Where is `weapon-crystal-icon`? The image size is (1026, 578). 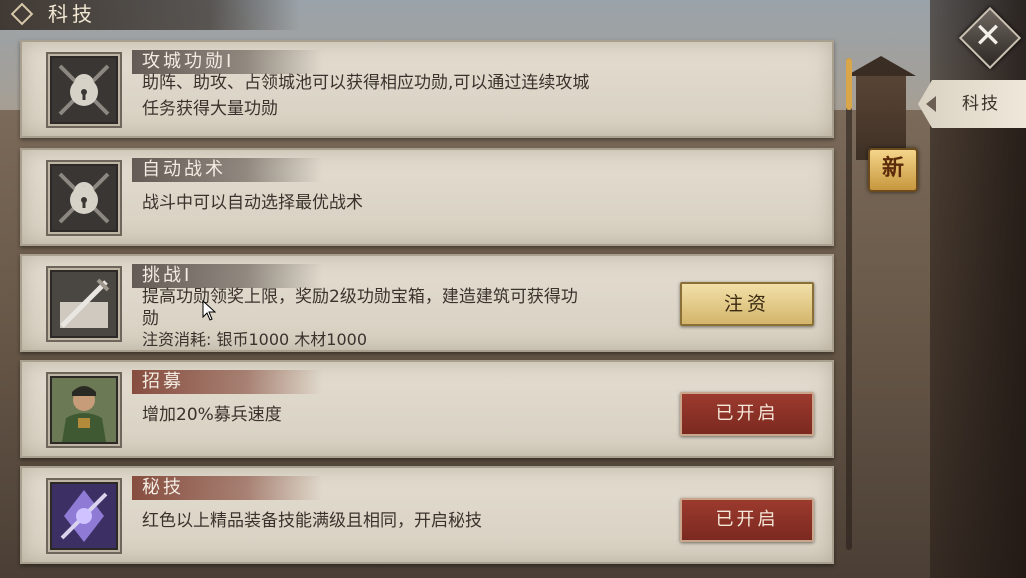
weapon-crystal-icon is located at coordinates (84, 516).